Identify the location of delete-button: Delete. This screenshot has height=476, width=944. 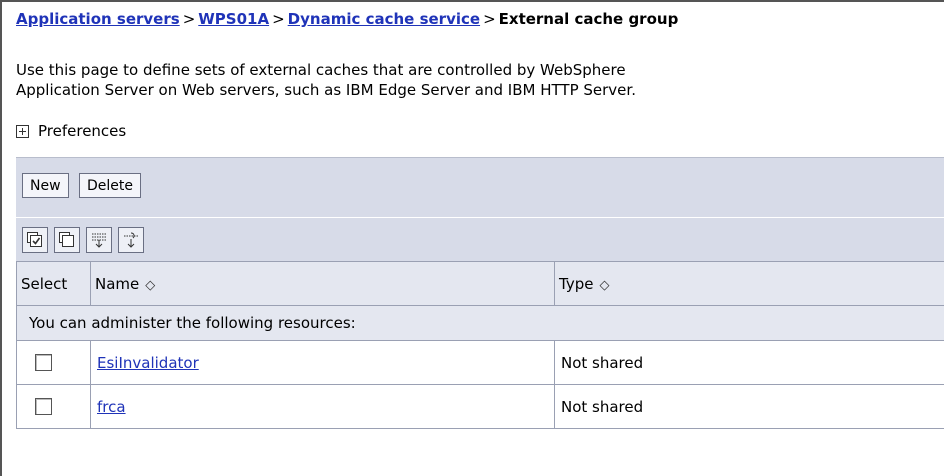
(110, 185).